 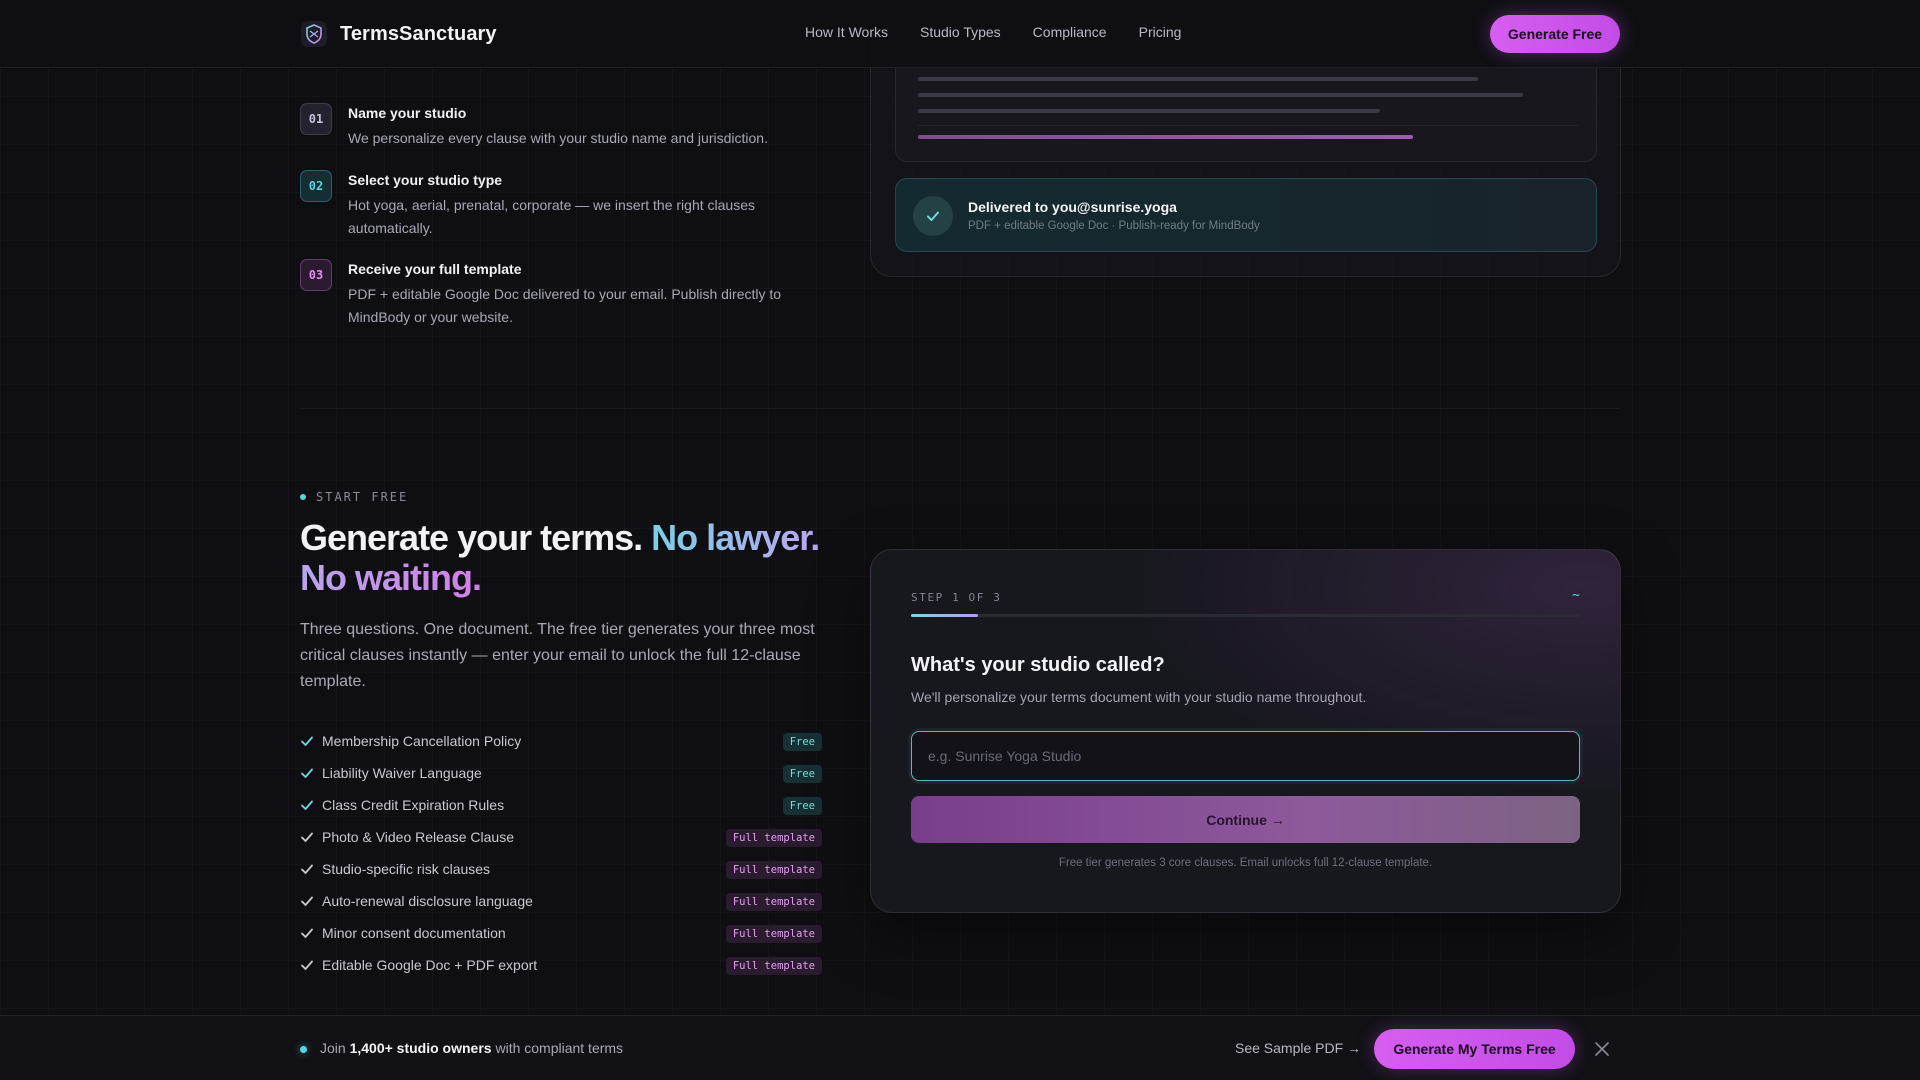 I want to click on step-title: Receive your full template, so click(x=435, y=269).